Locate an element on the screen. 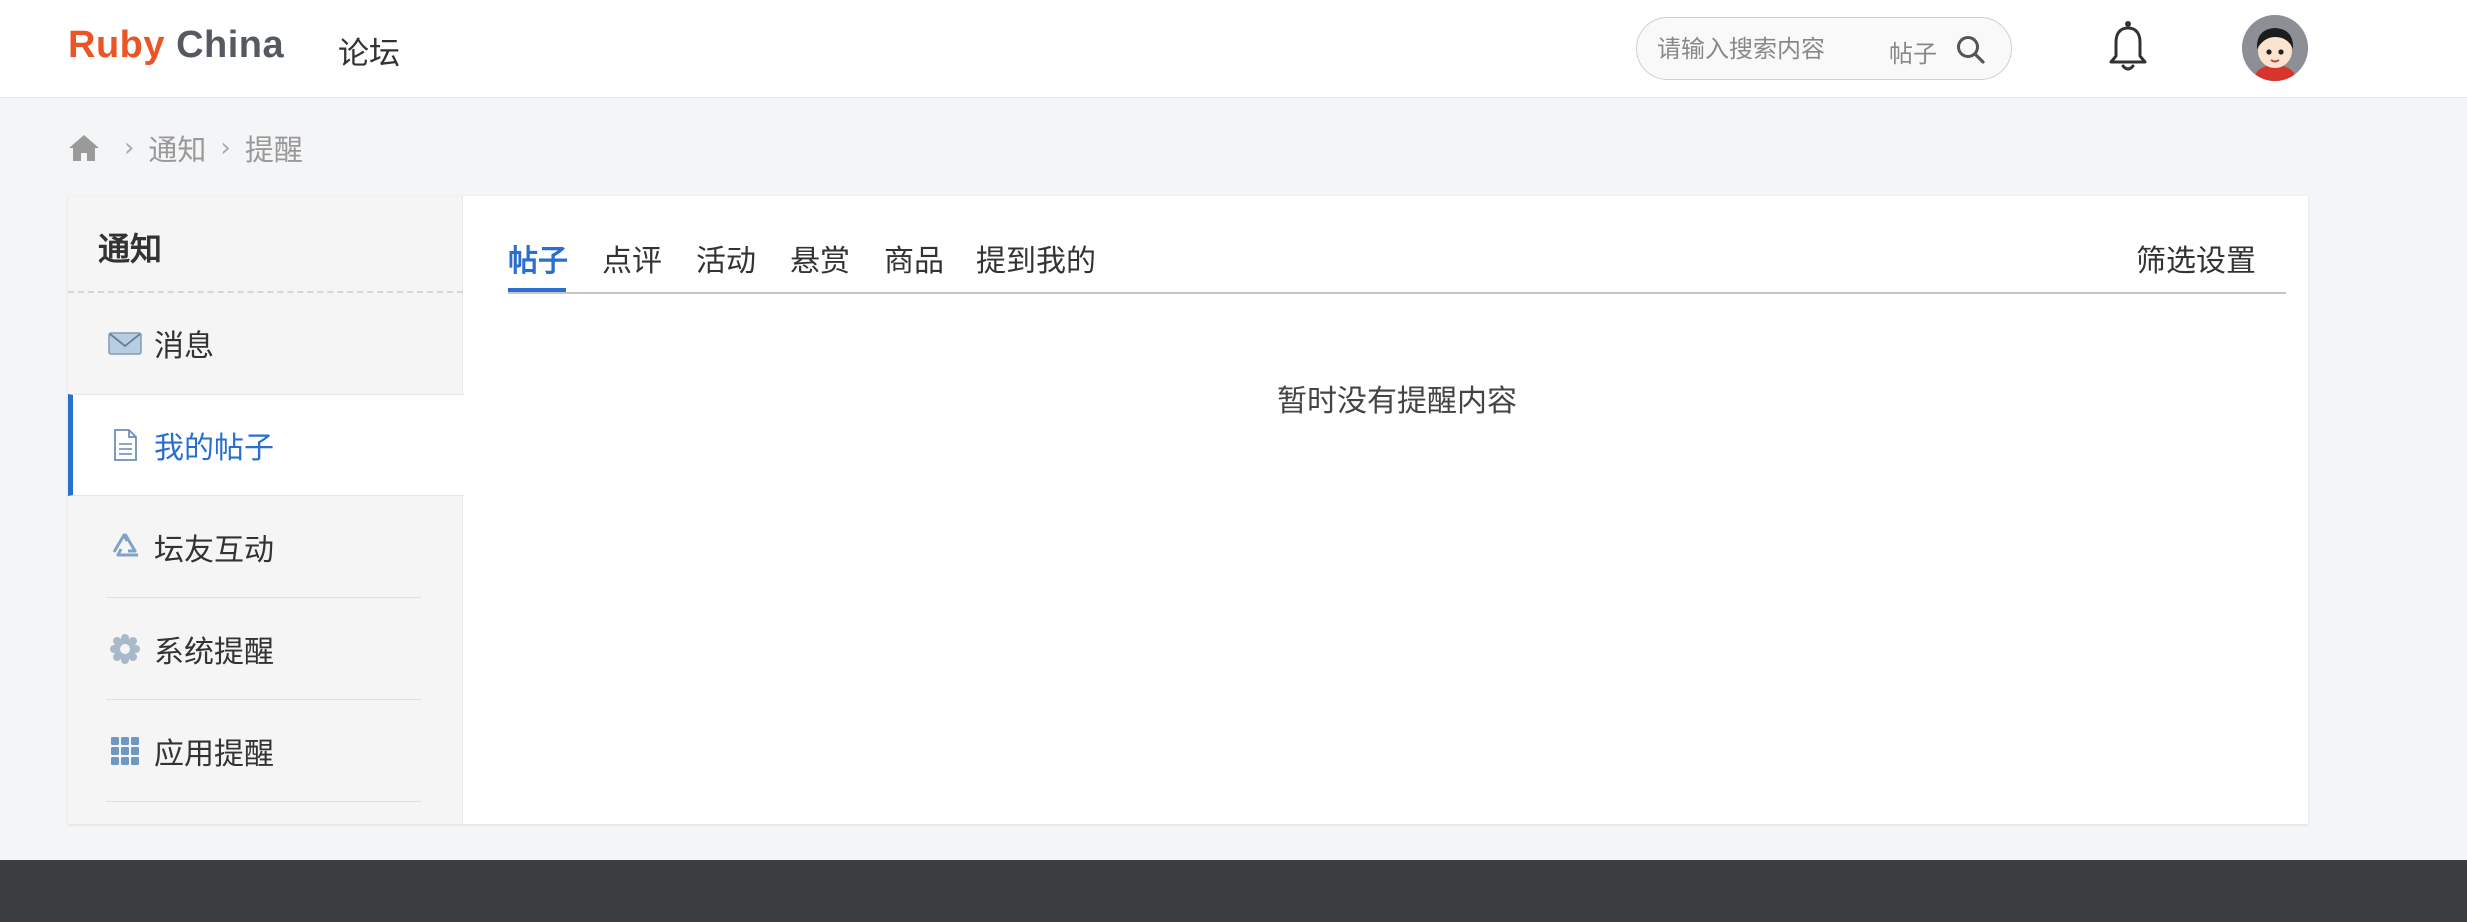 This screenshot has width=2467, height=922. nav-forum-link: 论坛 is located at coordinates (369, 50).